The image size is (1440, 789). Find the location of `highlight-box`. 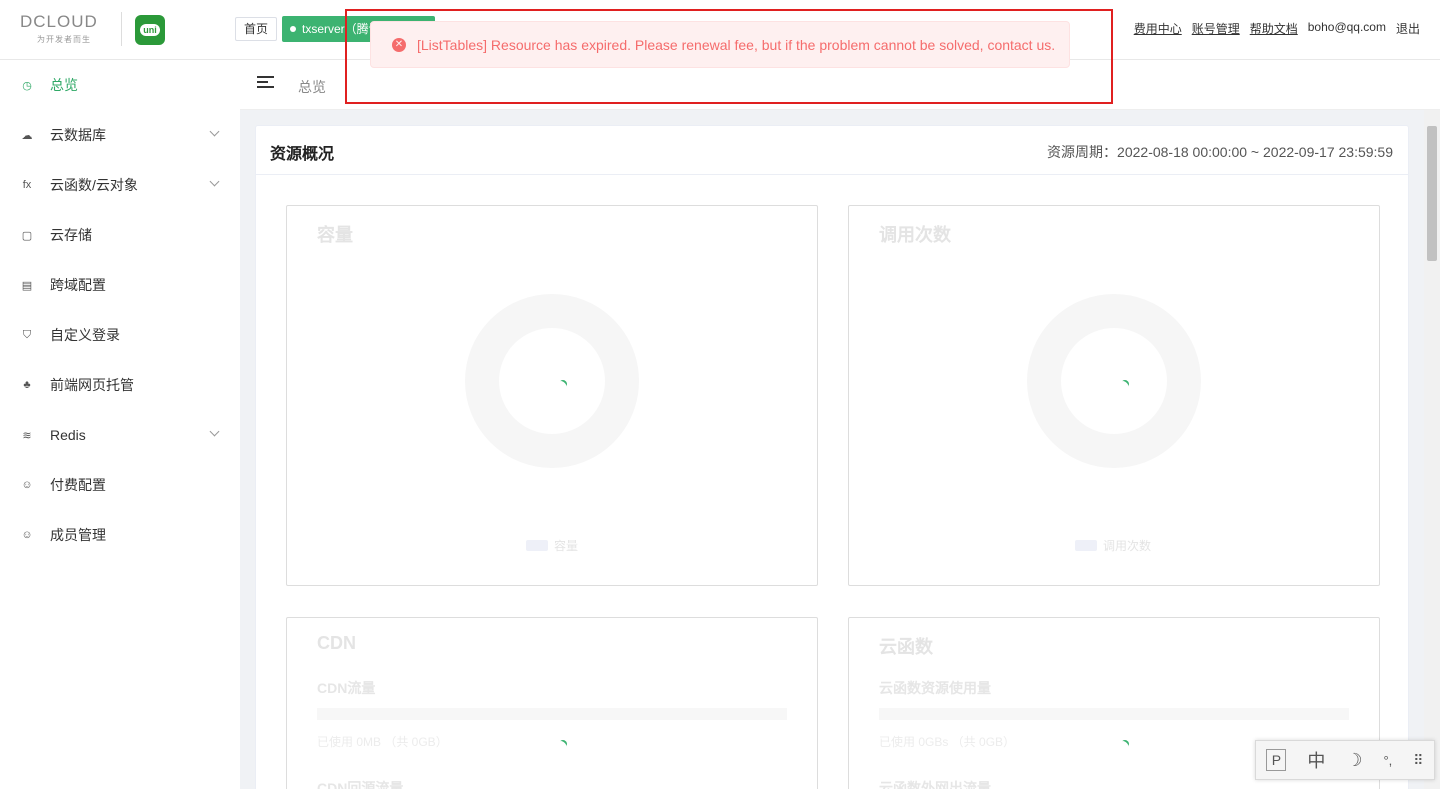

highlight-box is located at coordinates (729, 56).